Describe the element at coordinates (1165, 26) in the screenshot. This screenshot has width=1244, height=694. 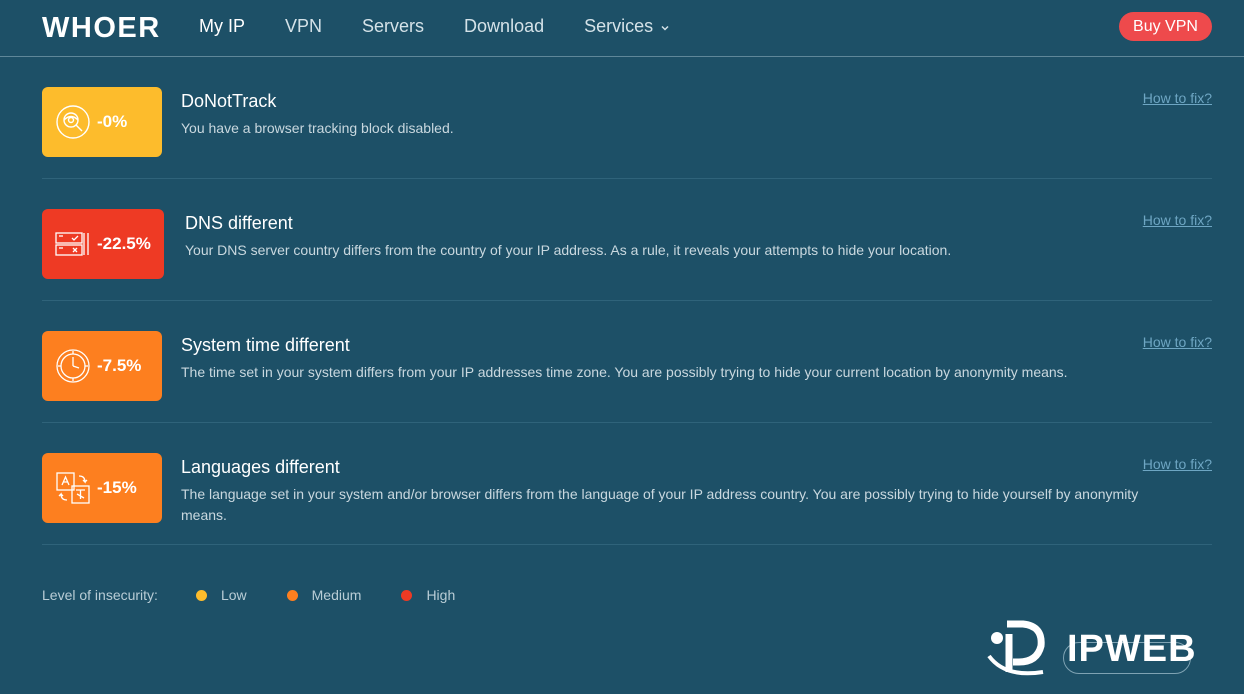
I see `buy-vpn-button: Buy VPN` at that location.